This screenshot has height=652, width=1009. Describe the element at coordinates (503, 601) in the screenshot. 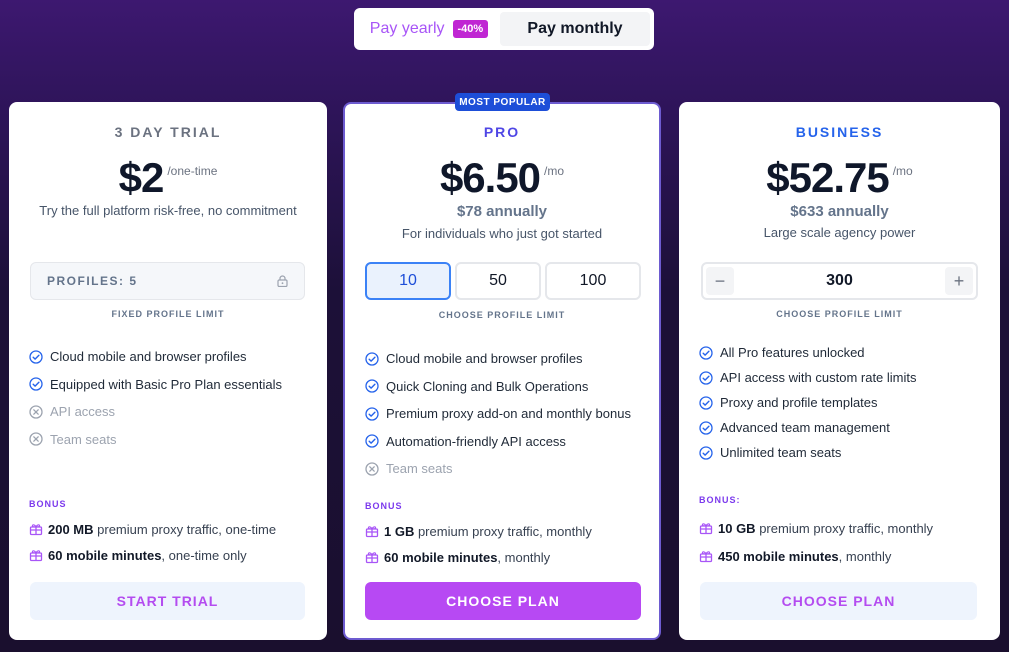

I see `choose-plan-button-pro: CHOOSE PLAN` at that location.